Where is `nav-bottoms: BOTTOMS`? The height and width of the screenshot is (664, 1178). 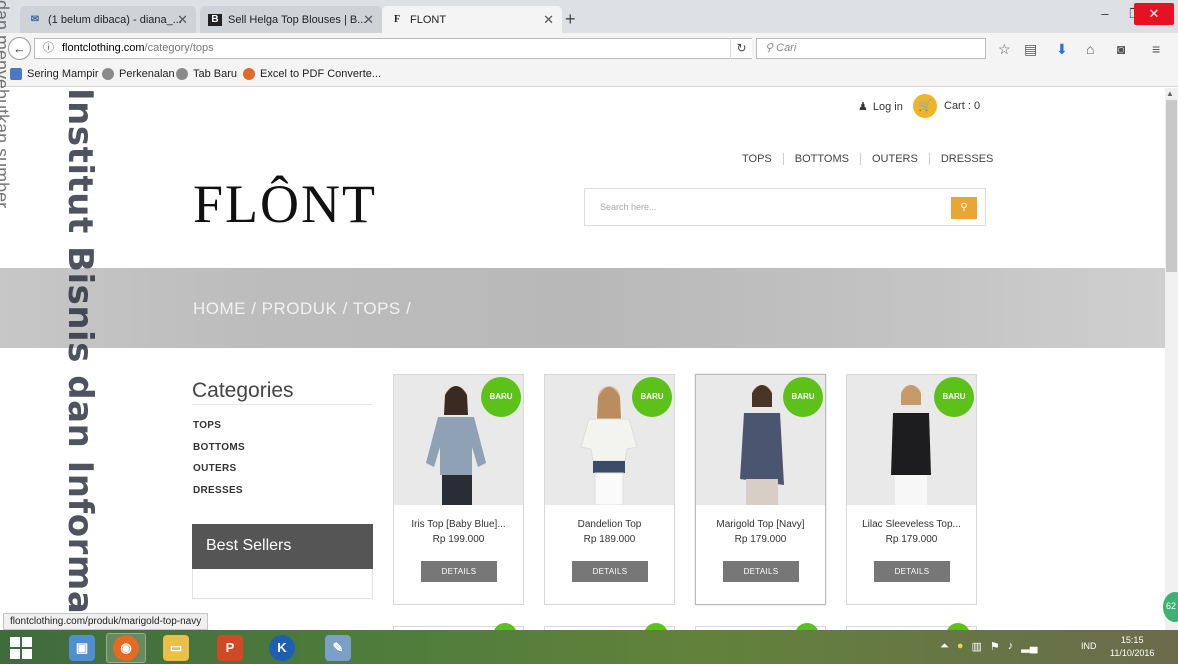
nav-bottoms: BOTTOMS is located at coordinates (821, 159).